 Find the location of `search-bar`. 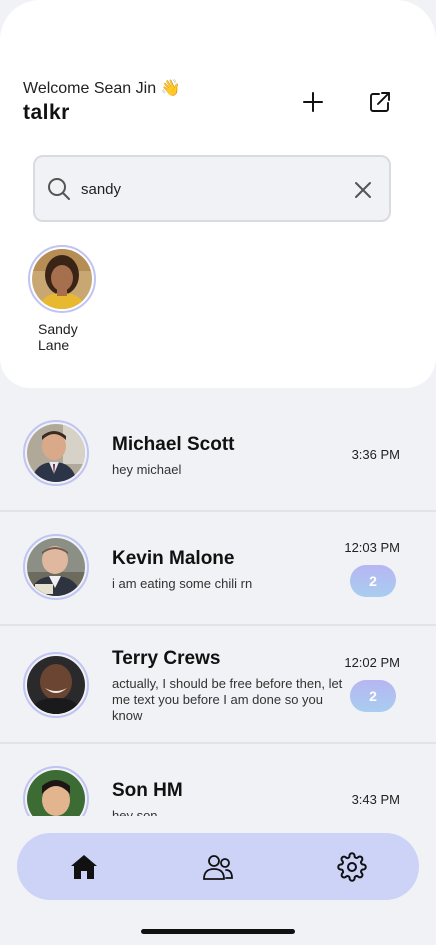

search-bar is located at coordinates (212, 188).